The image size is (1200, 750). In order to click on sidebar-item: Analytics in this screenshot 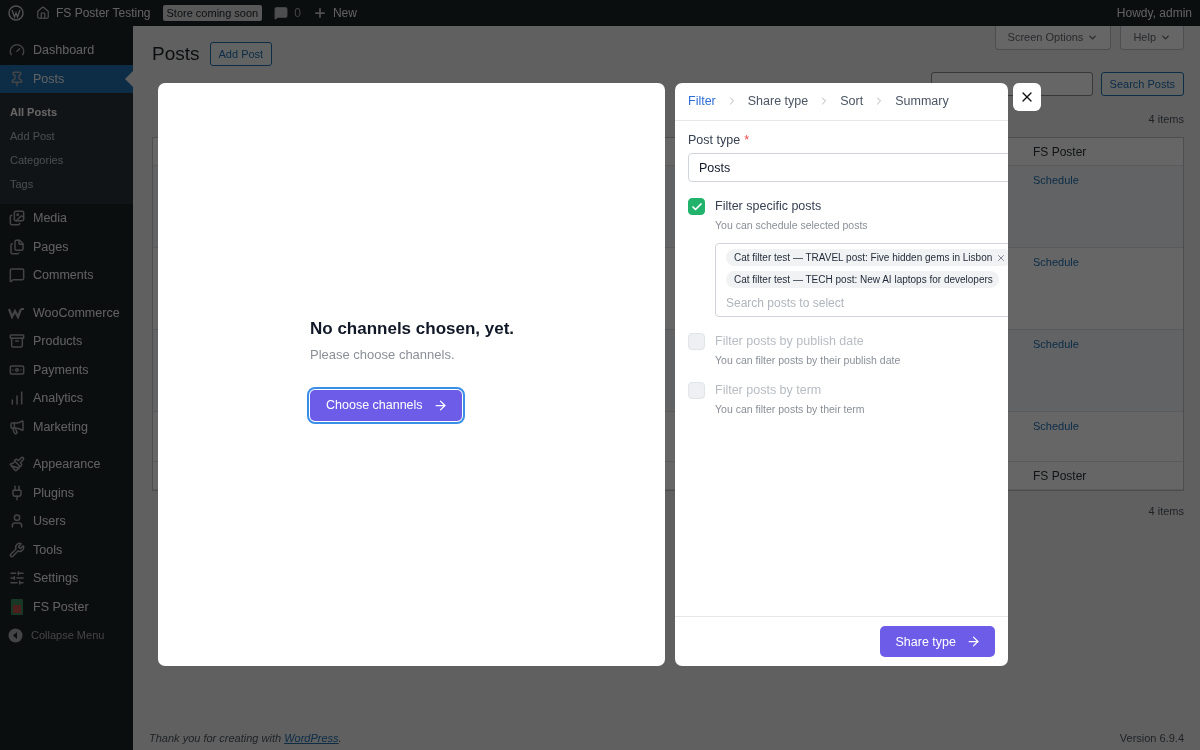, I will do `click(66, 398)`.